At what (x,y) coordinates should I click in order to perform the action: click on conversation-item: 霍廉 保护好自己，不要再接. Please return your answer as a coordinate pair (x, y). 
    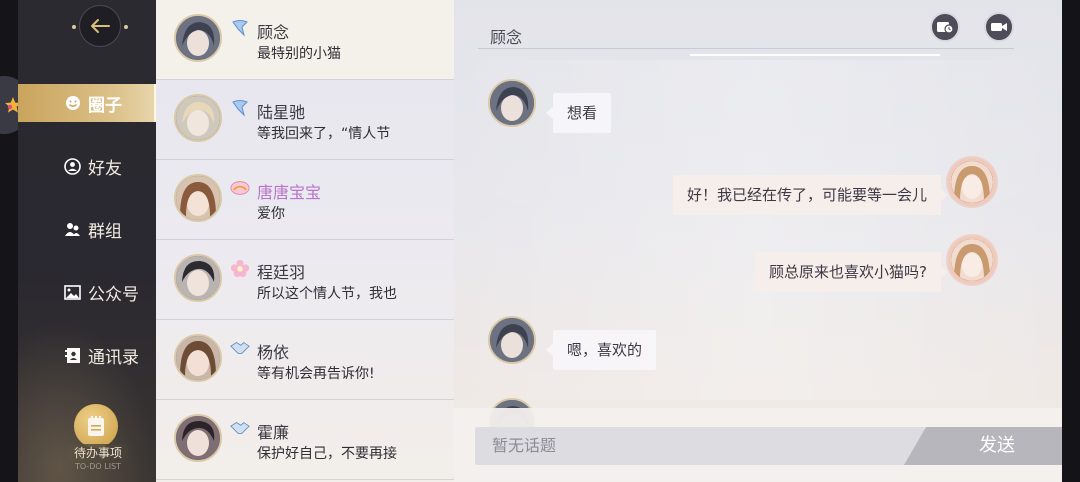
    Looking at the image, I should click on (305, 440).